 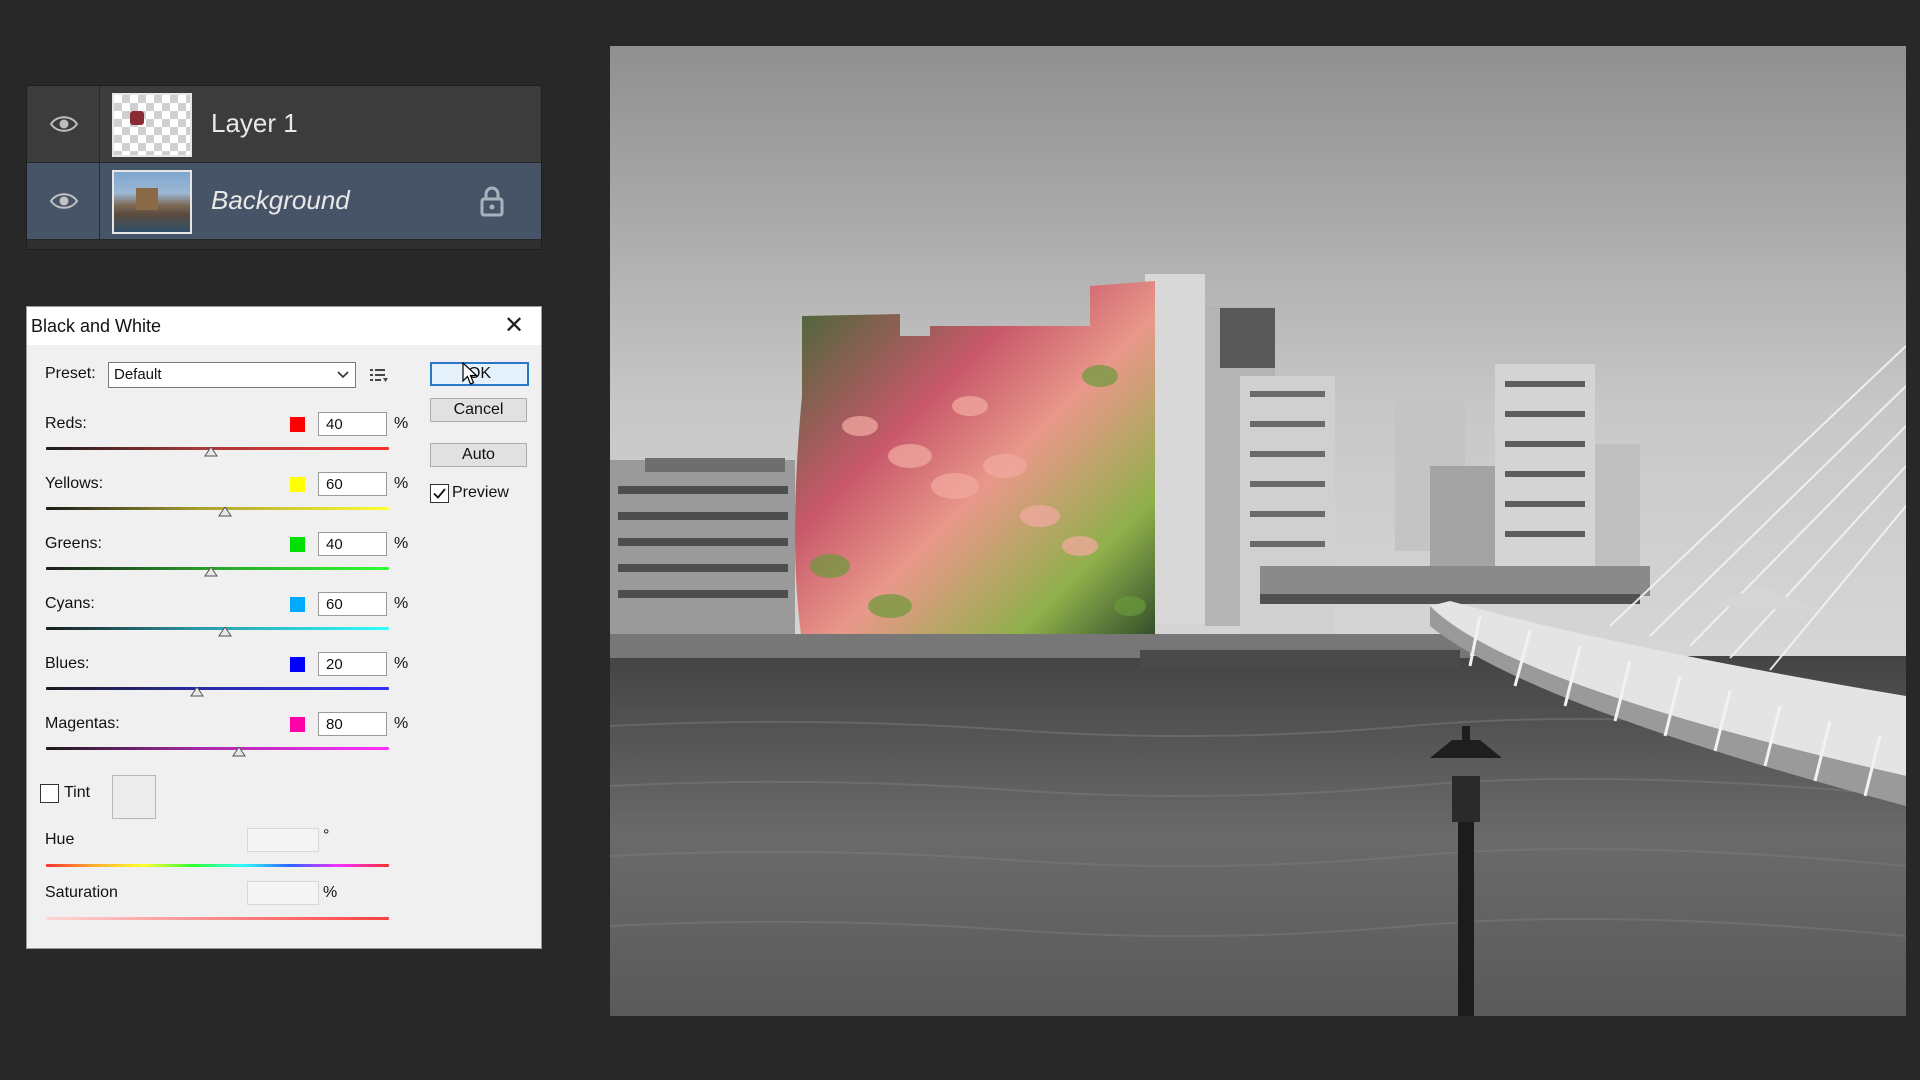 I want to click on preset-label: Preset:, so click(x=70, y=373).